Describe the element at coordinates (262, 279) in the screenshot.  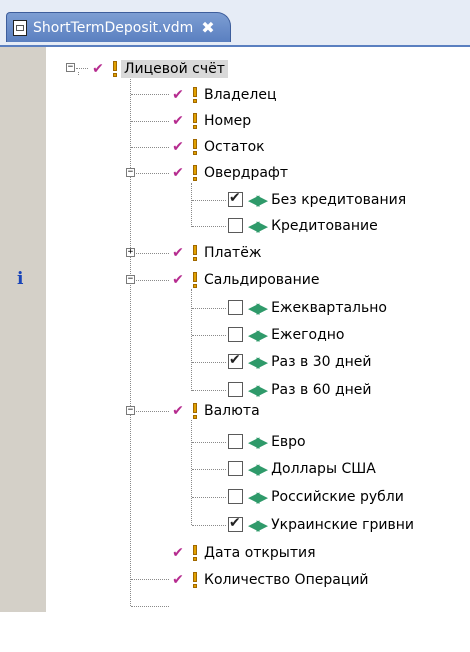
I see `node-label: Сальдирование` at that location.